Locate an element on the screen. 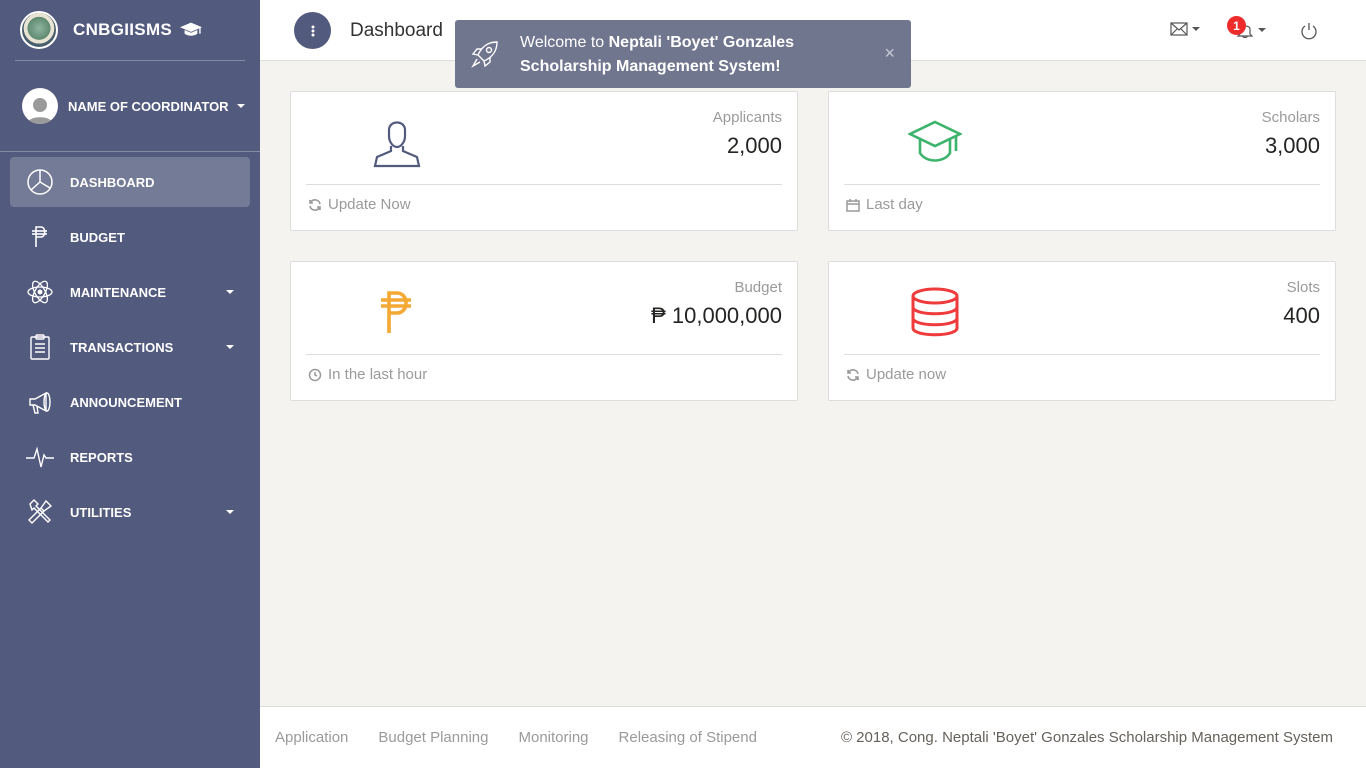 This screenshot has height=768, width=1366. card-footer: Update now is located at coordinates (896, 374).